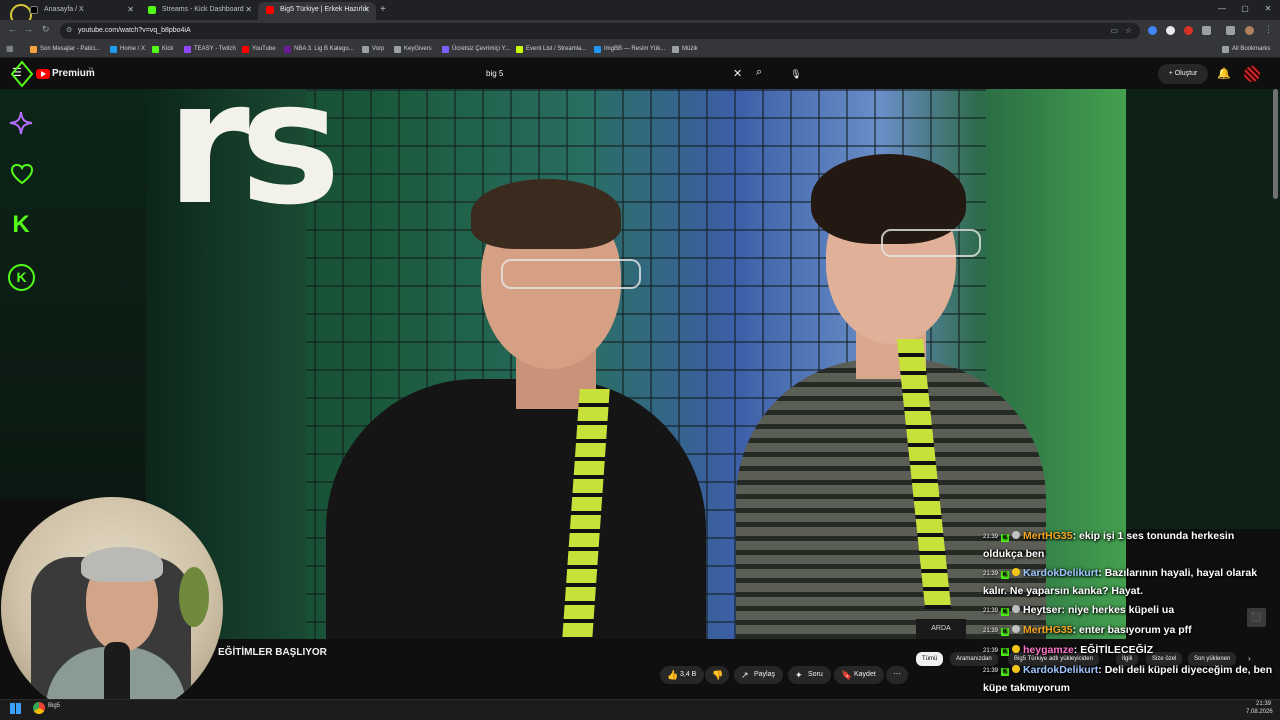 This screenshot has width=1280, height=720. I want to click on bookmark-item: YouTube, so click(259, 49).